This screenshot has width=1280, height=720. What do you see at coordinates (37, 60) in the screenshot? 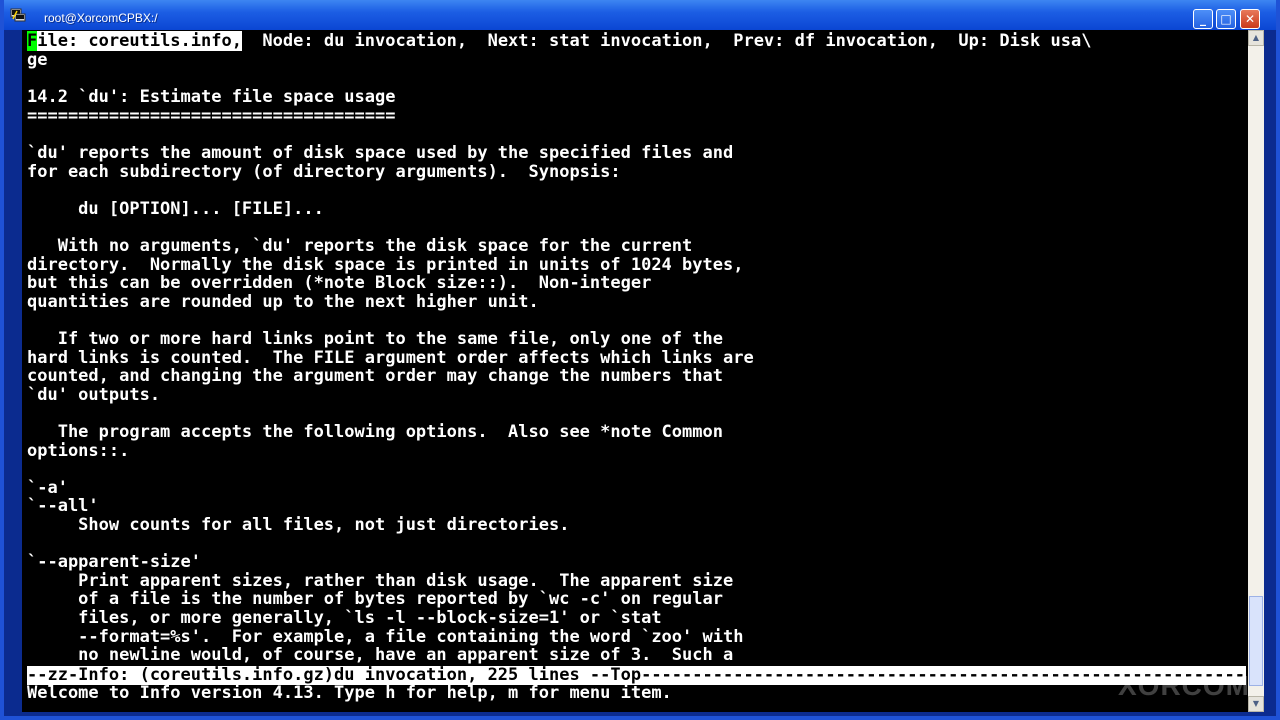
I see `info-text-line: ge` at bounding box center [37, 60].